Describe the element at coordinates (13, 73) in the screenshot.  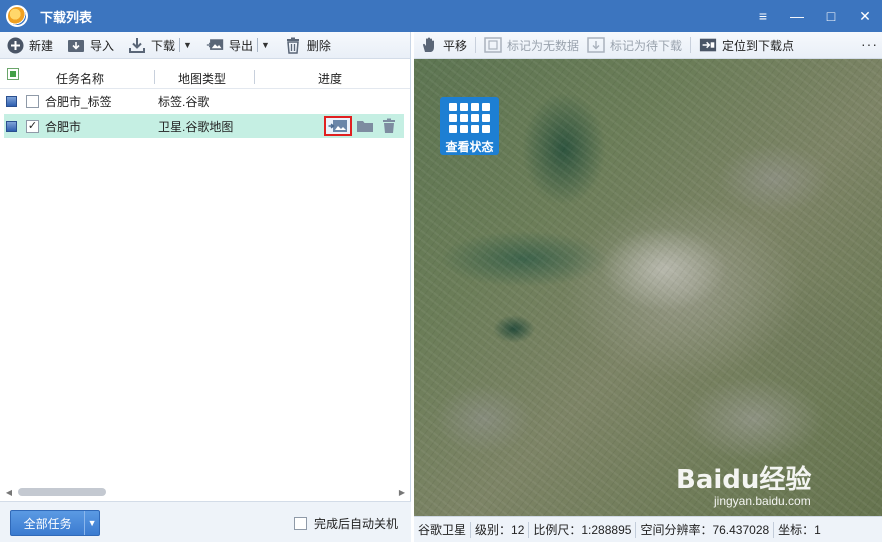
I see `select-all-checkbox` at that location.